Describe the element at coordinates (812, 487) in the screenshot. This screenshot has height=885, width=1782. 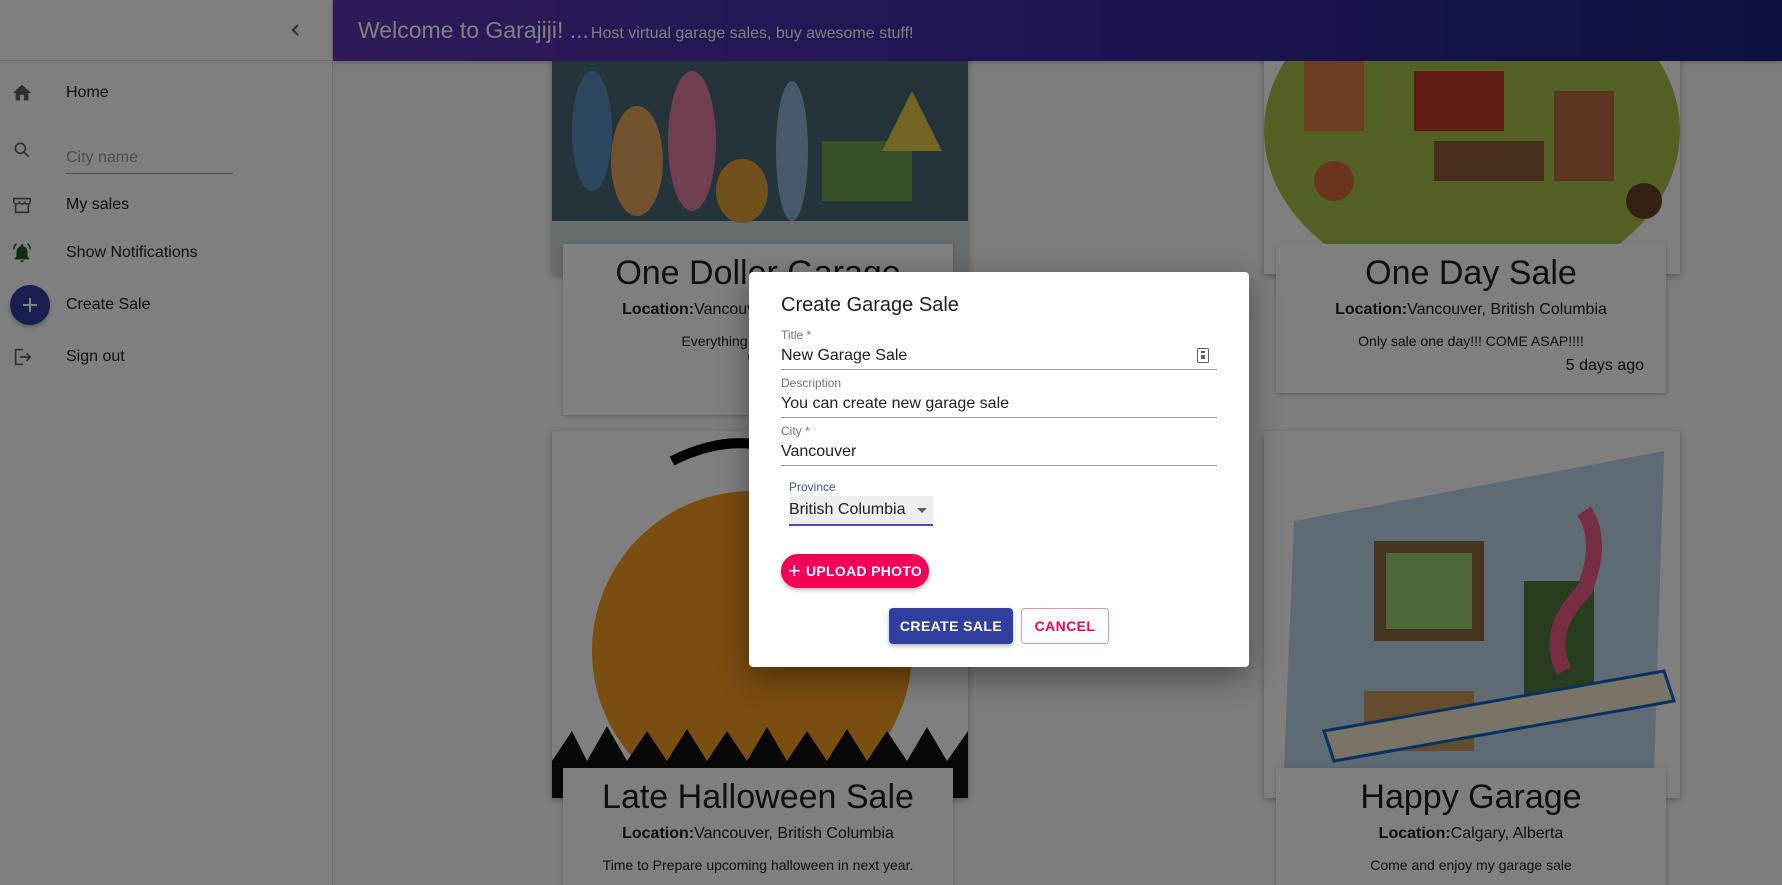
I see `province-field-label: Province` at that location.